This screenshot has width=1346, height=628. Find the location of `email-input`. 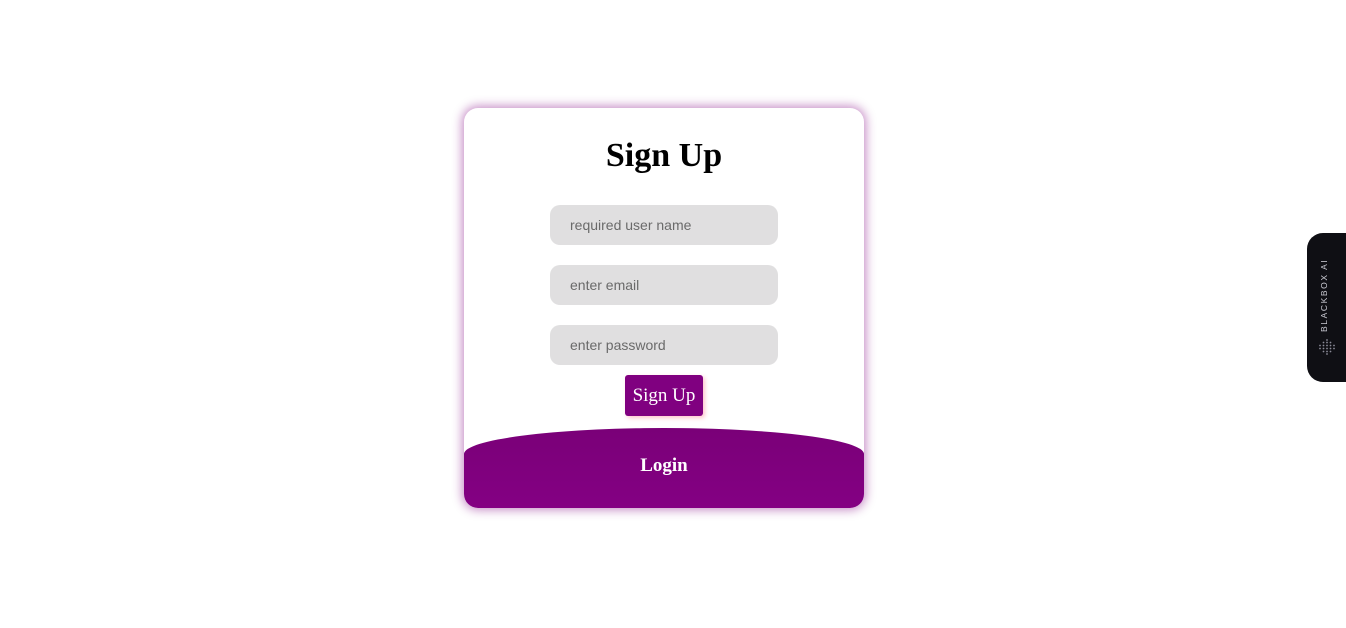

email-input is located at coordinates (664, 285).